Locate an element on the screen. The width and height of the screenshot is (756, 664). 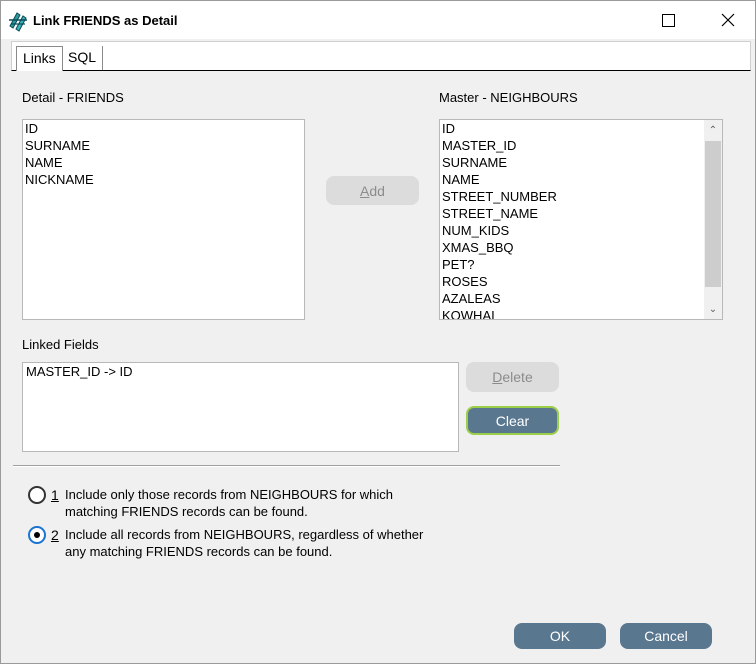
link-tables-icon is located at coordinates (18, 22).